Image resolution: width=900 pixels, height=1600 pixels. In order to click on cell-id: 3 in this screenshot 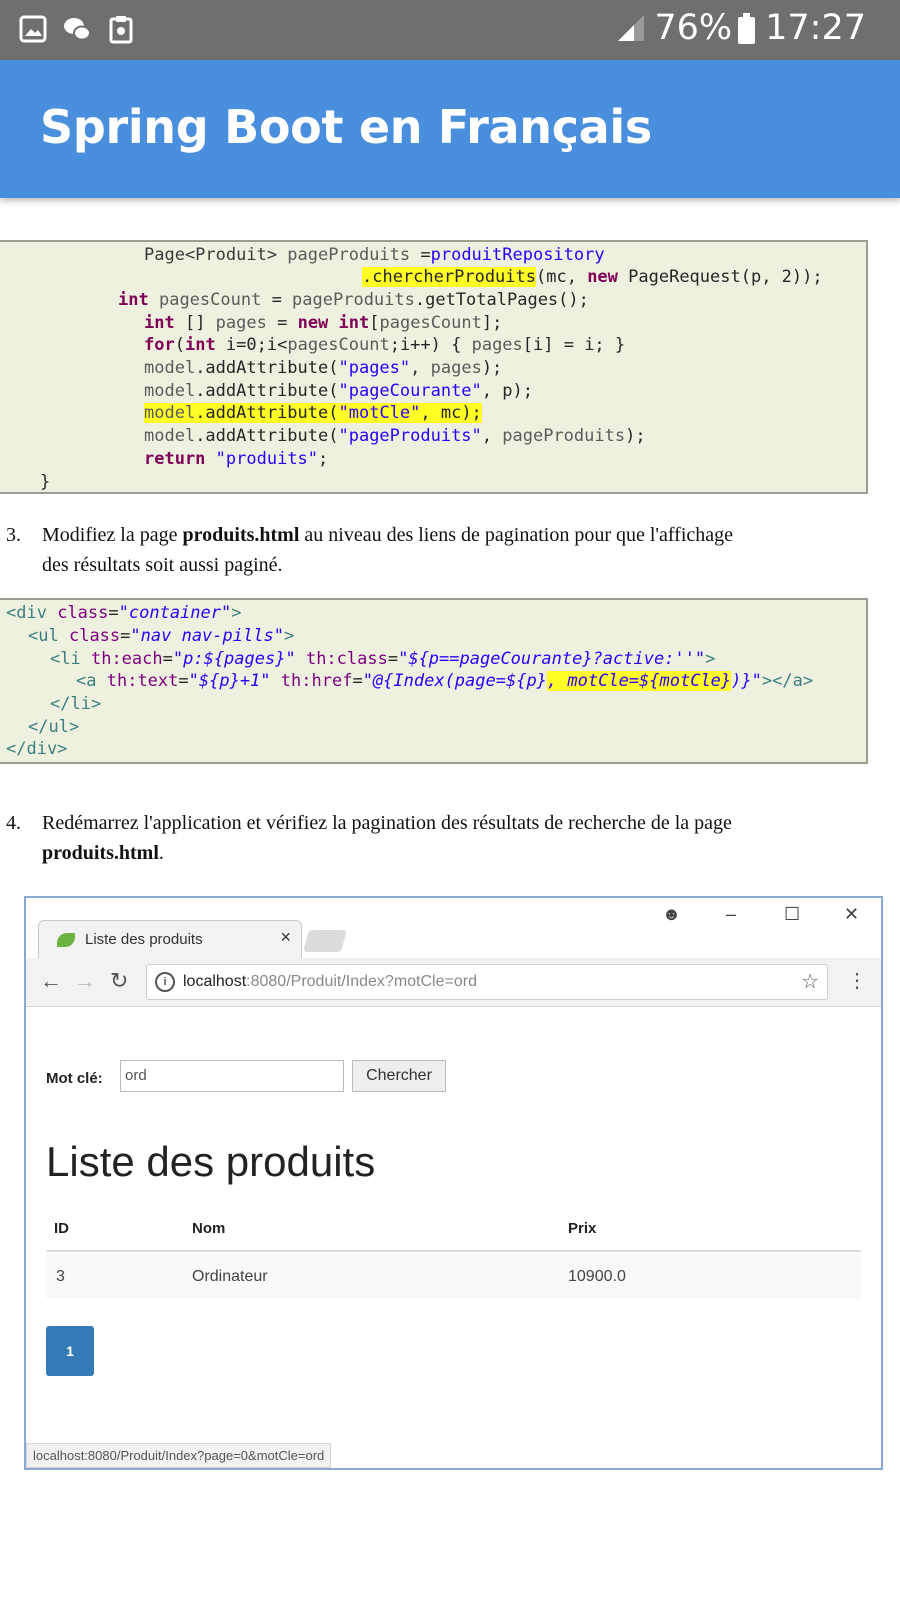, I will do `click(60, 1276)`.